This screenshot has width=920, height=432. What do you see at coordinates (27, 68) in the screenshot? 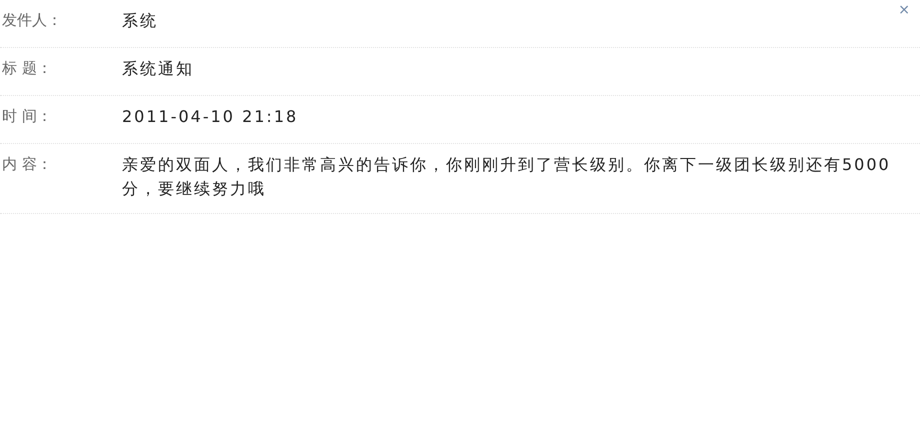
I see `field-label: 标 题：` at bounding box center [27, 68].